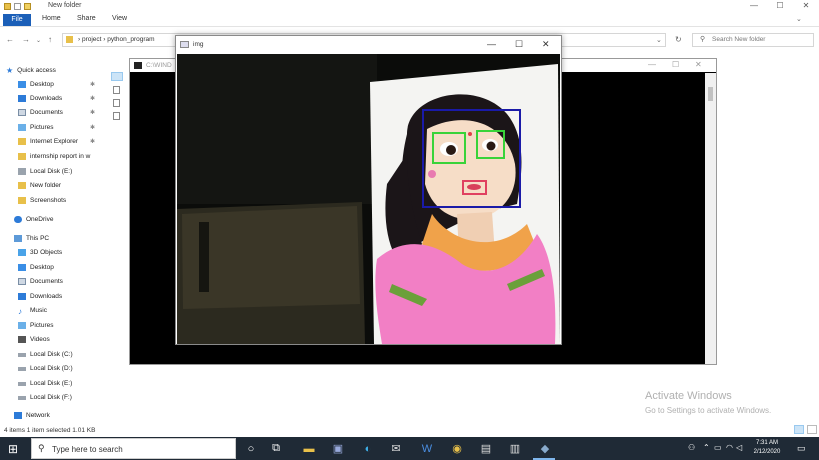 This screenshot has height=460, width=819. Describe the element at coordinates (50, 430) in the screenshot. I see `status-bar: 4 items 1 item selected 1.01 KB` at that location.